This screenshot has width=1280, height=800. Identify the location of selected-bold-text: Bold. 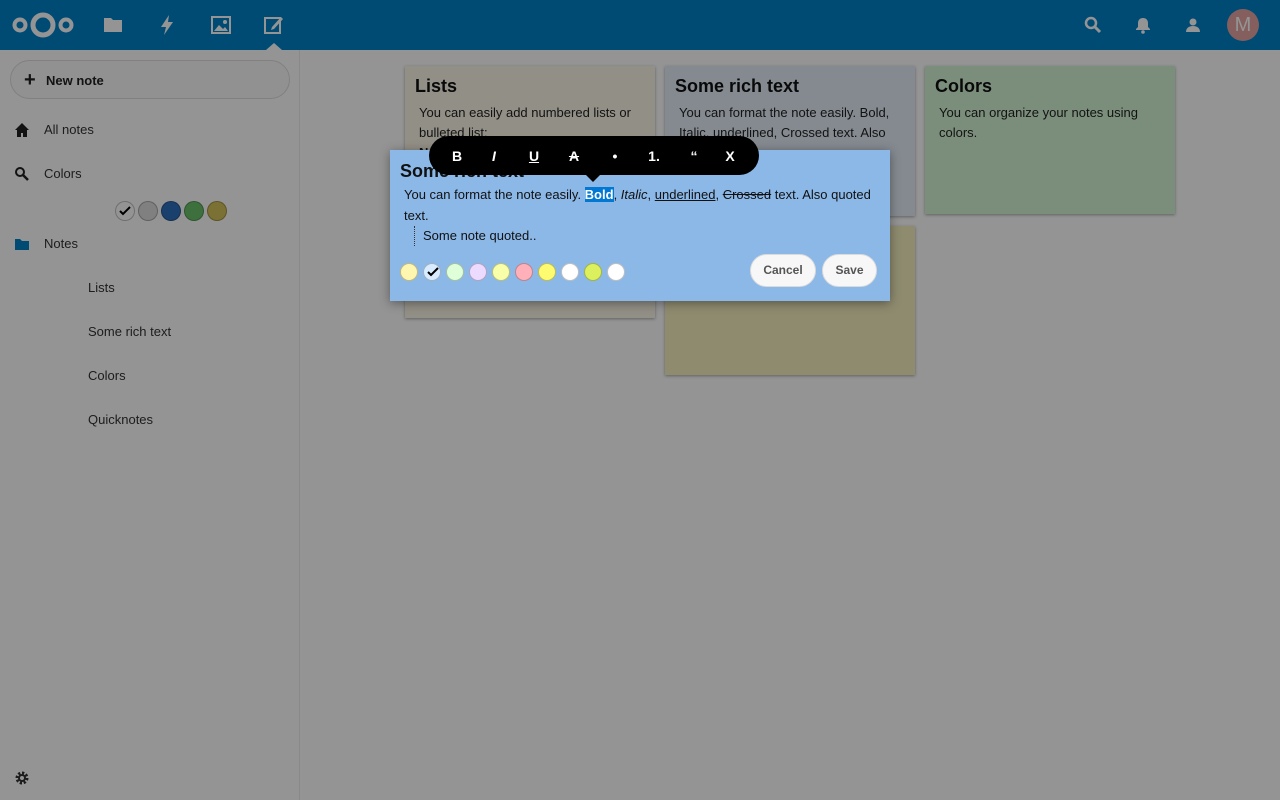
(599, 194).